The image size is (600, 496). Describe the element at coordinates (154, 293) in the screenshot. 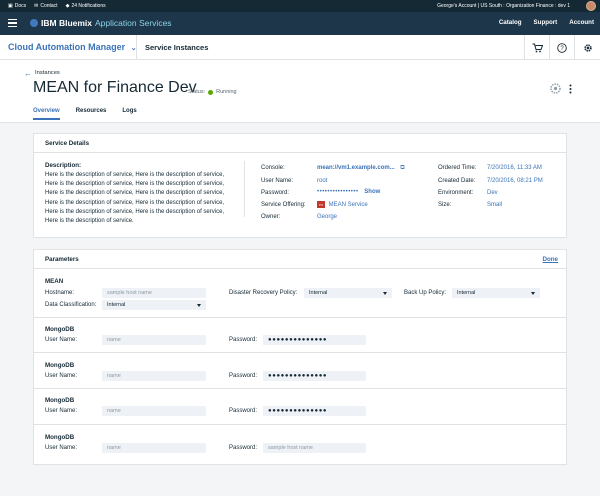

I see `hostname-input: sample host name` at that location.